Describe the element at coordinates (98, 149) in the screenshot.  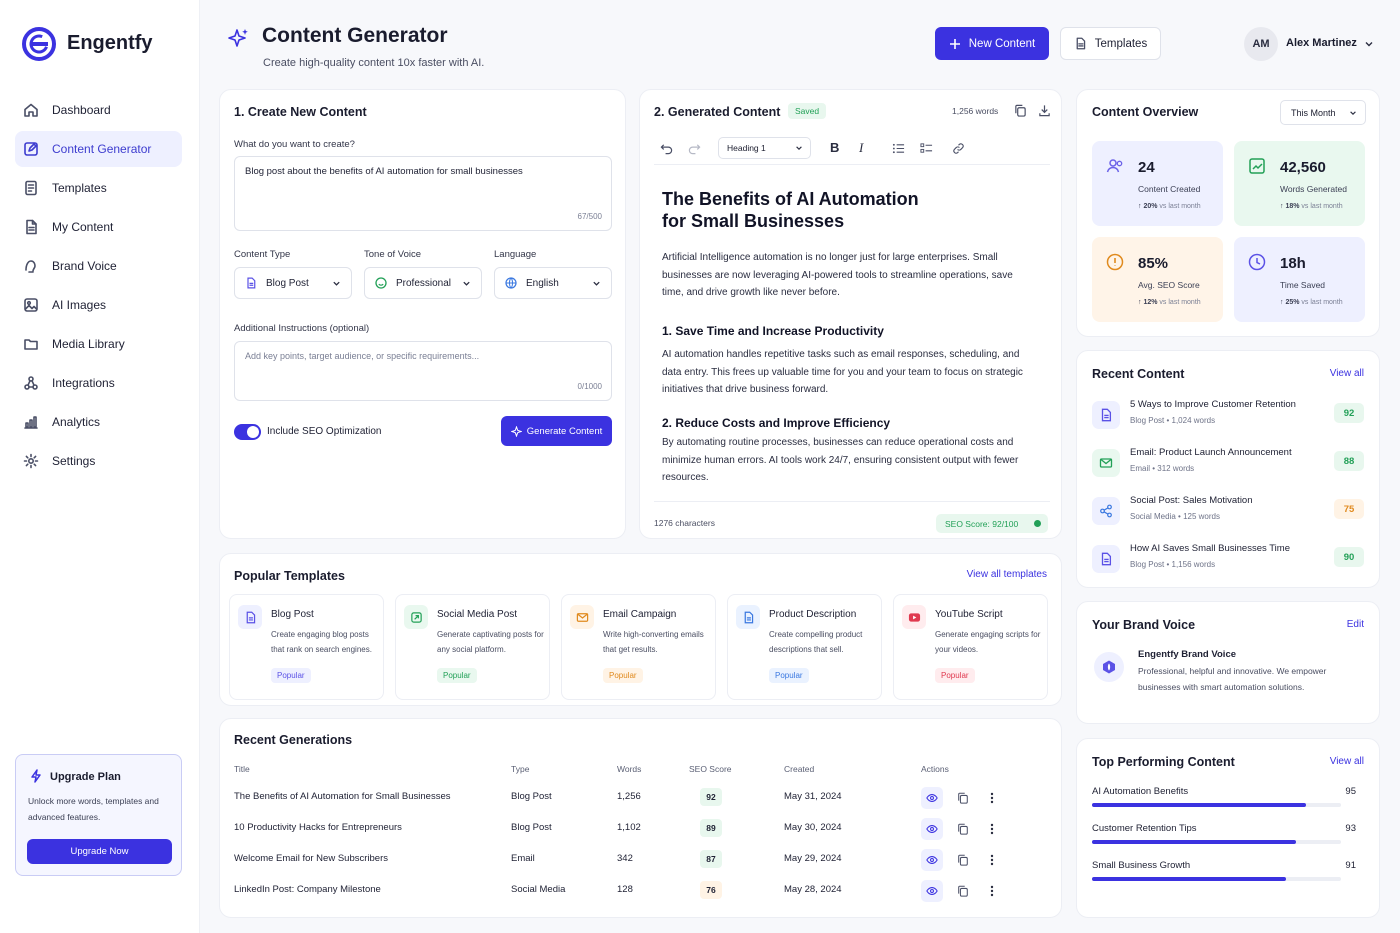
I see `sidebar-item-content-generator: Content Generator` at that location.